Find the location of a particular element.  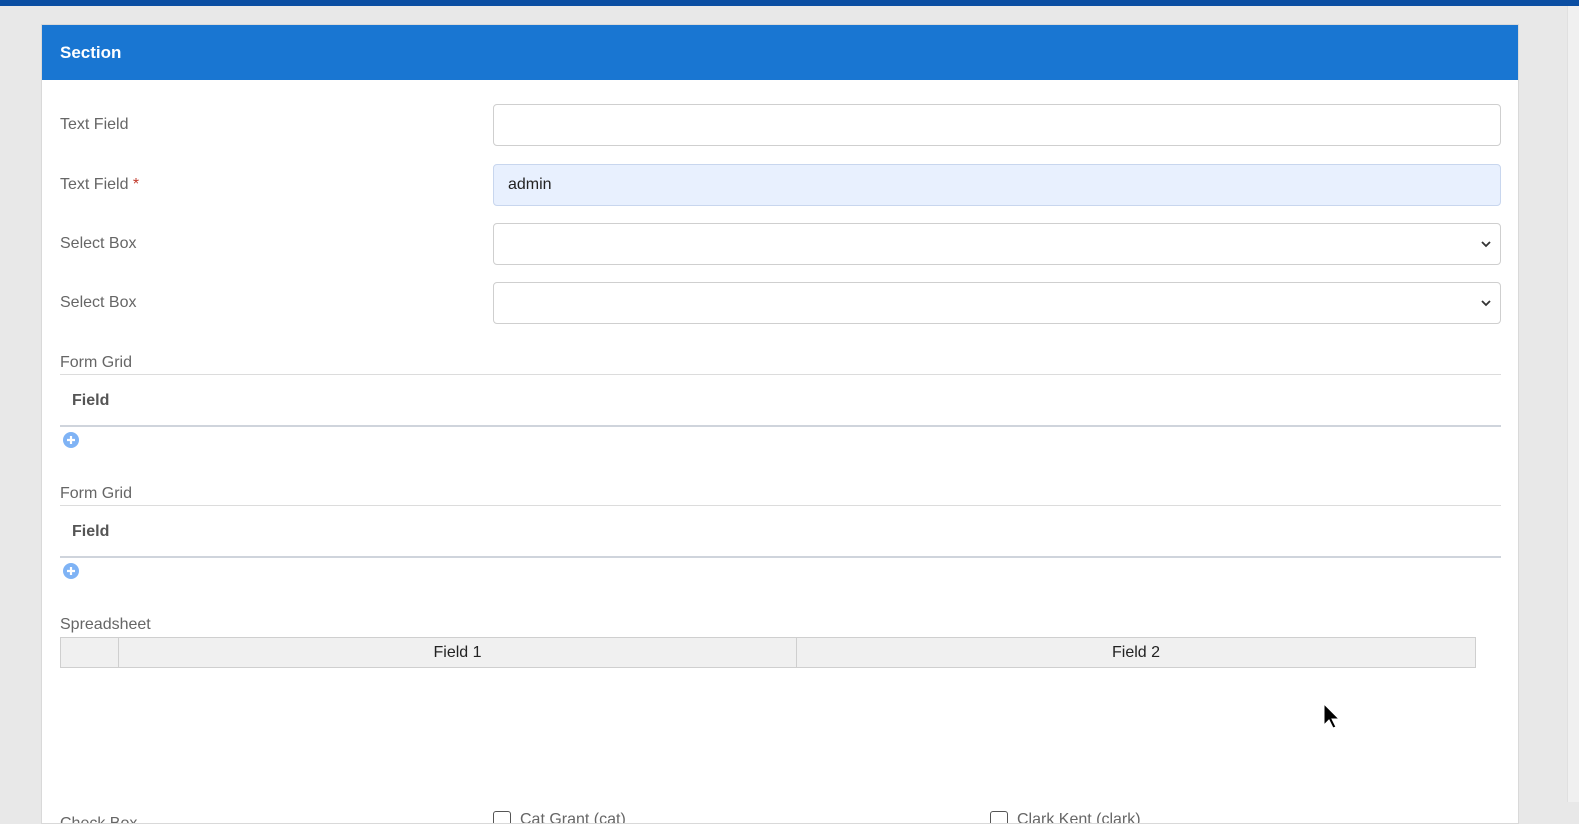

form-grid-2-column-header: Field is located at coordinates (780, 531).